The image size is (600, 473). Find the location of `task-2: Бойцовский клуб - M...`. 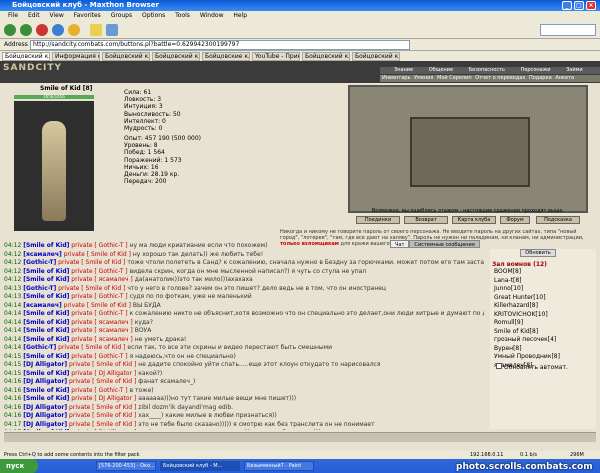

task-2: Бойцовский клуб - M... is located at coordinates (200, 466).